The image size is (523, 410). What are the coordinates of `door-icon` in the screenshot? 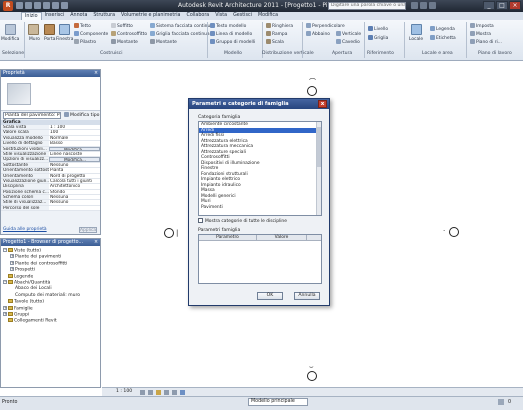 It's located at (49, 29).